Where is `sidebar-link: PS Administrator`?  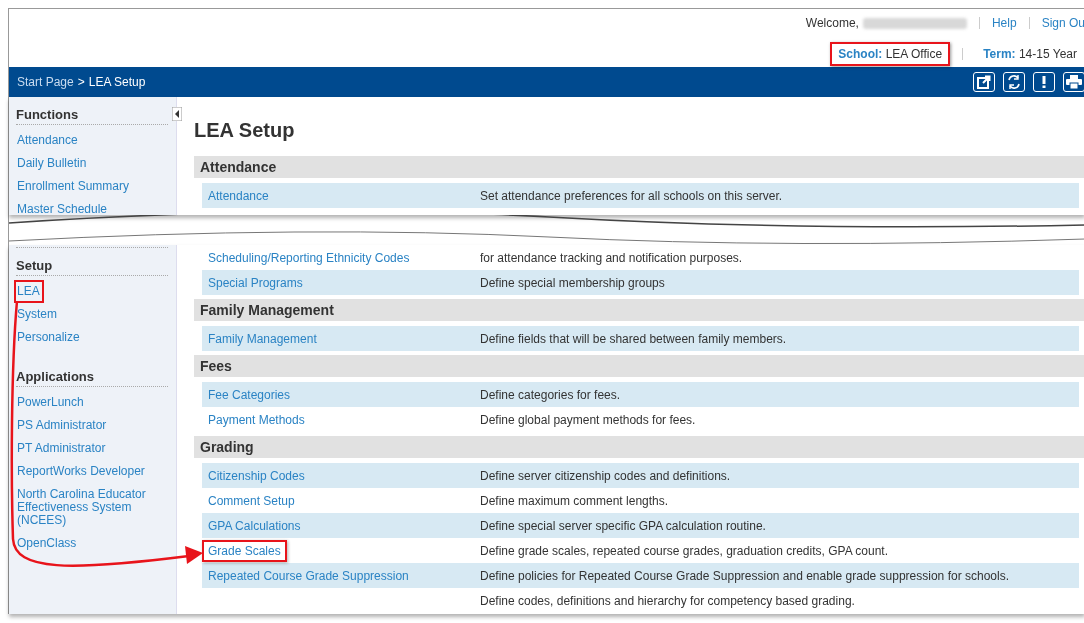 sidebar-link: PS Administrator is located at coordinates (62, 425).